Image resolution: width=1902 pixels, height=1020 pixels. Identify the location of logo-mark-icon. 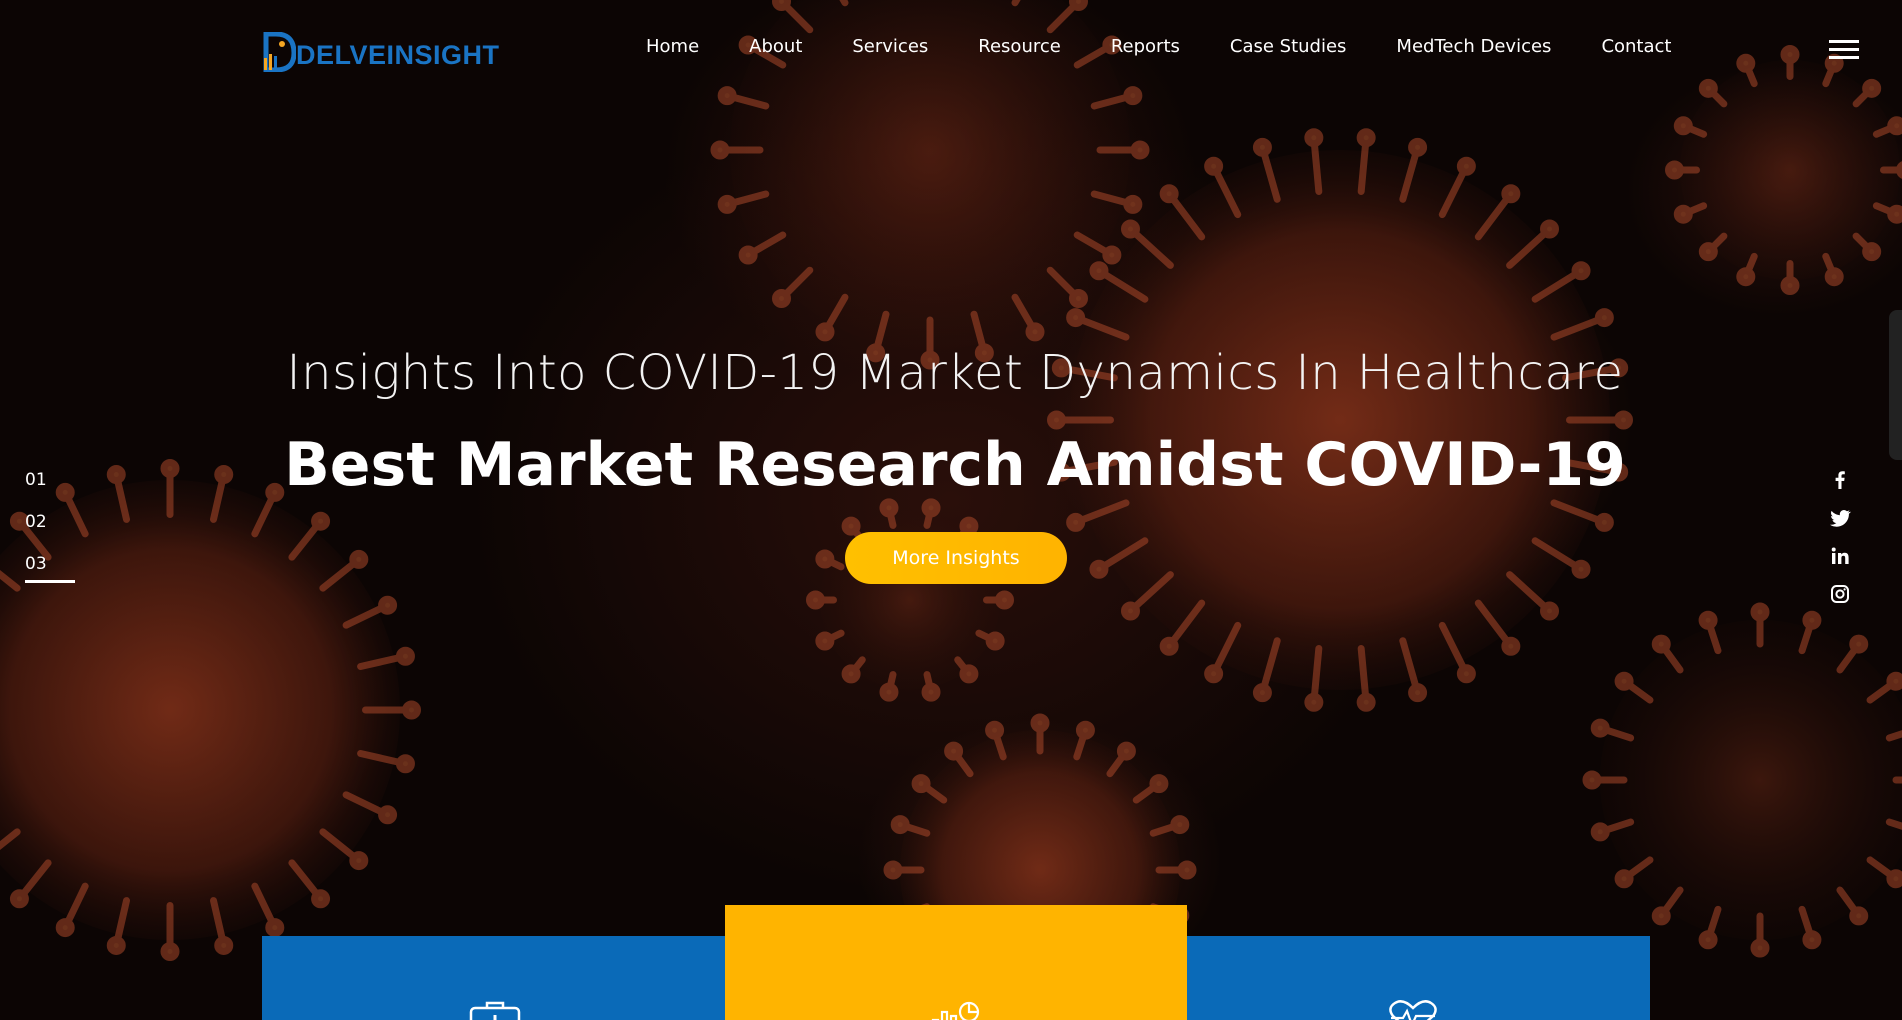
(279, 52).